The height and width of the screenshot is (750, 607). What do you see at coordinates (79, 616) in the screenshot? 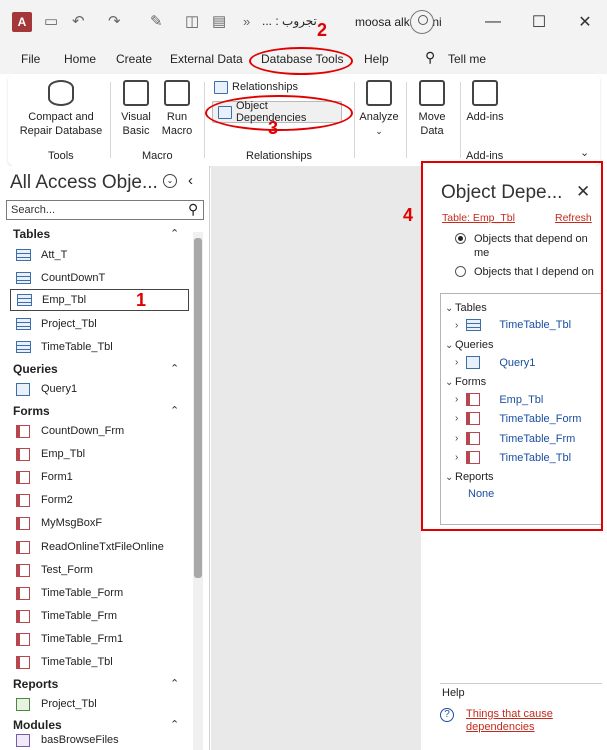
I see `list-item-label: TimeTable_Frm` at bounding box center [79, 616].